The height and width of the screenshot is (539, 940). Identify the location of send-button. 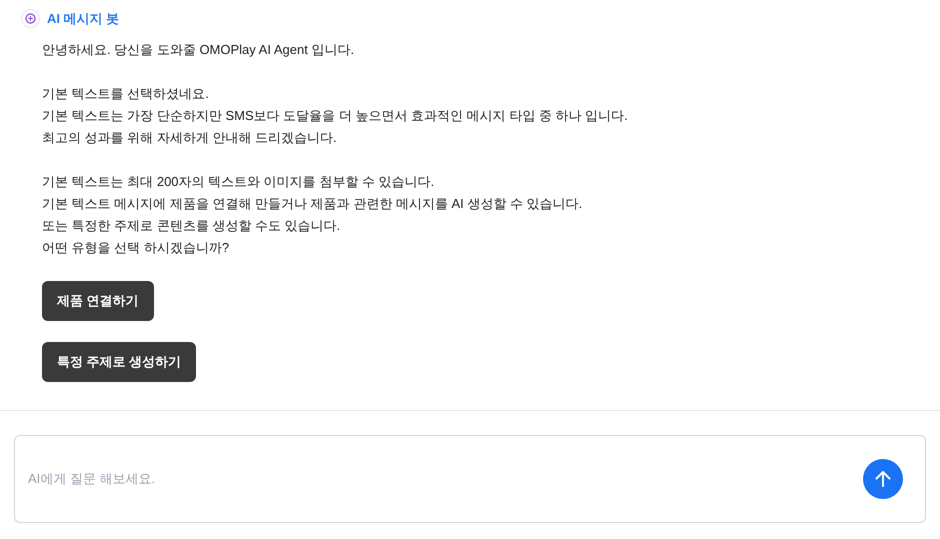
(883, 479).